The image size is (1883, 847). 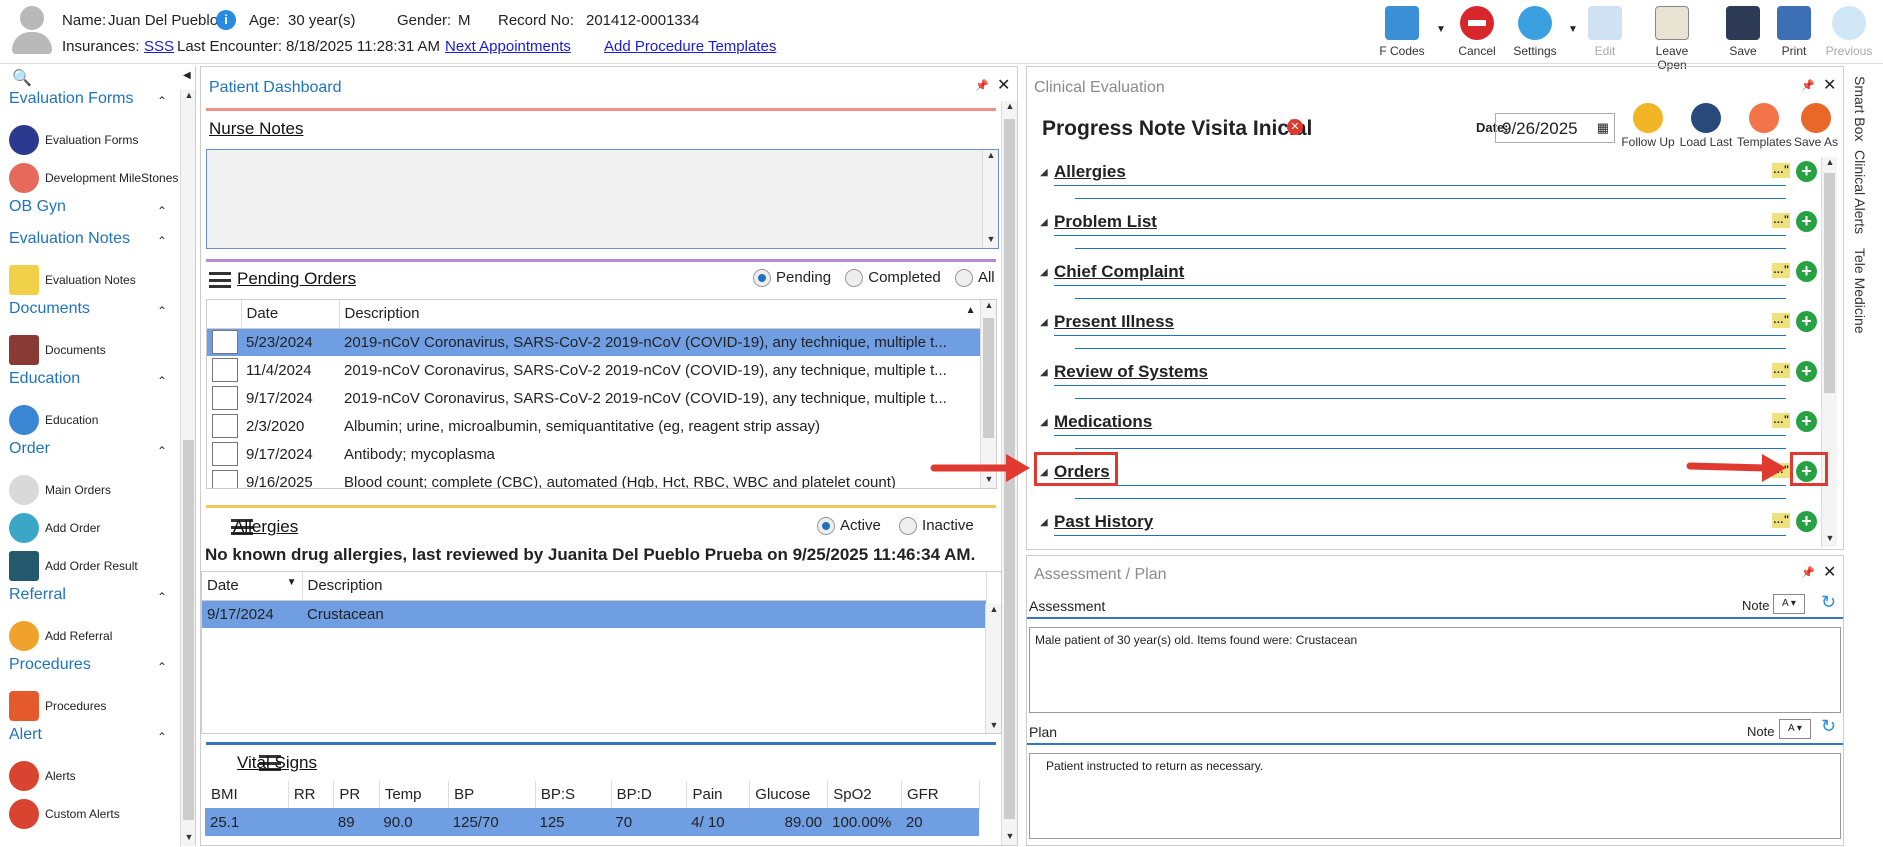 What do you see at coordinates (1860, 192) in the screenshot?
I see `tab-clinical-alerts: Clinical Alerts` at bounding box center [1860, 192].